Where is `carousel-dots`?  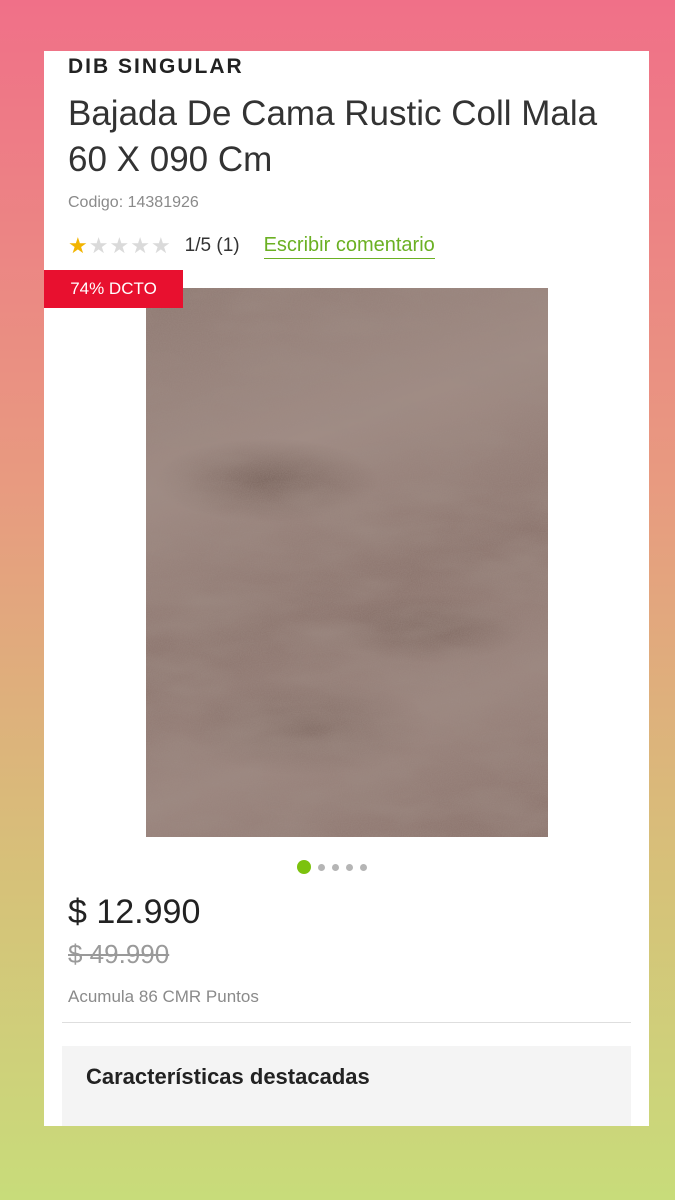 carousel-dots is located at coordinates (332, 867).